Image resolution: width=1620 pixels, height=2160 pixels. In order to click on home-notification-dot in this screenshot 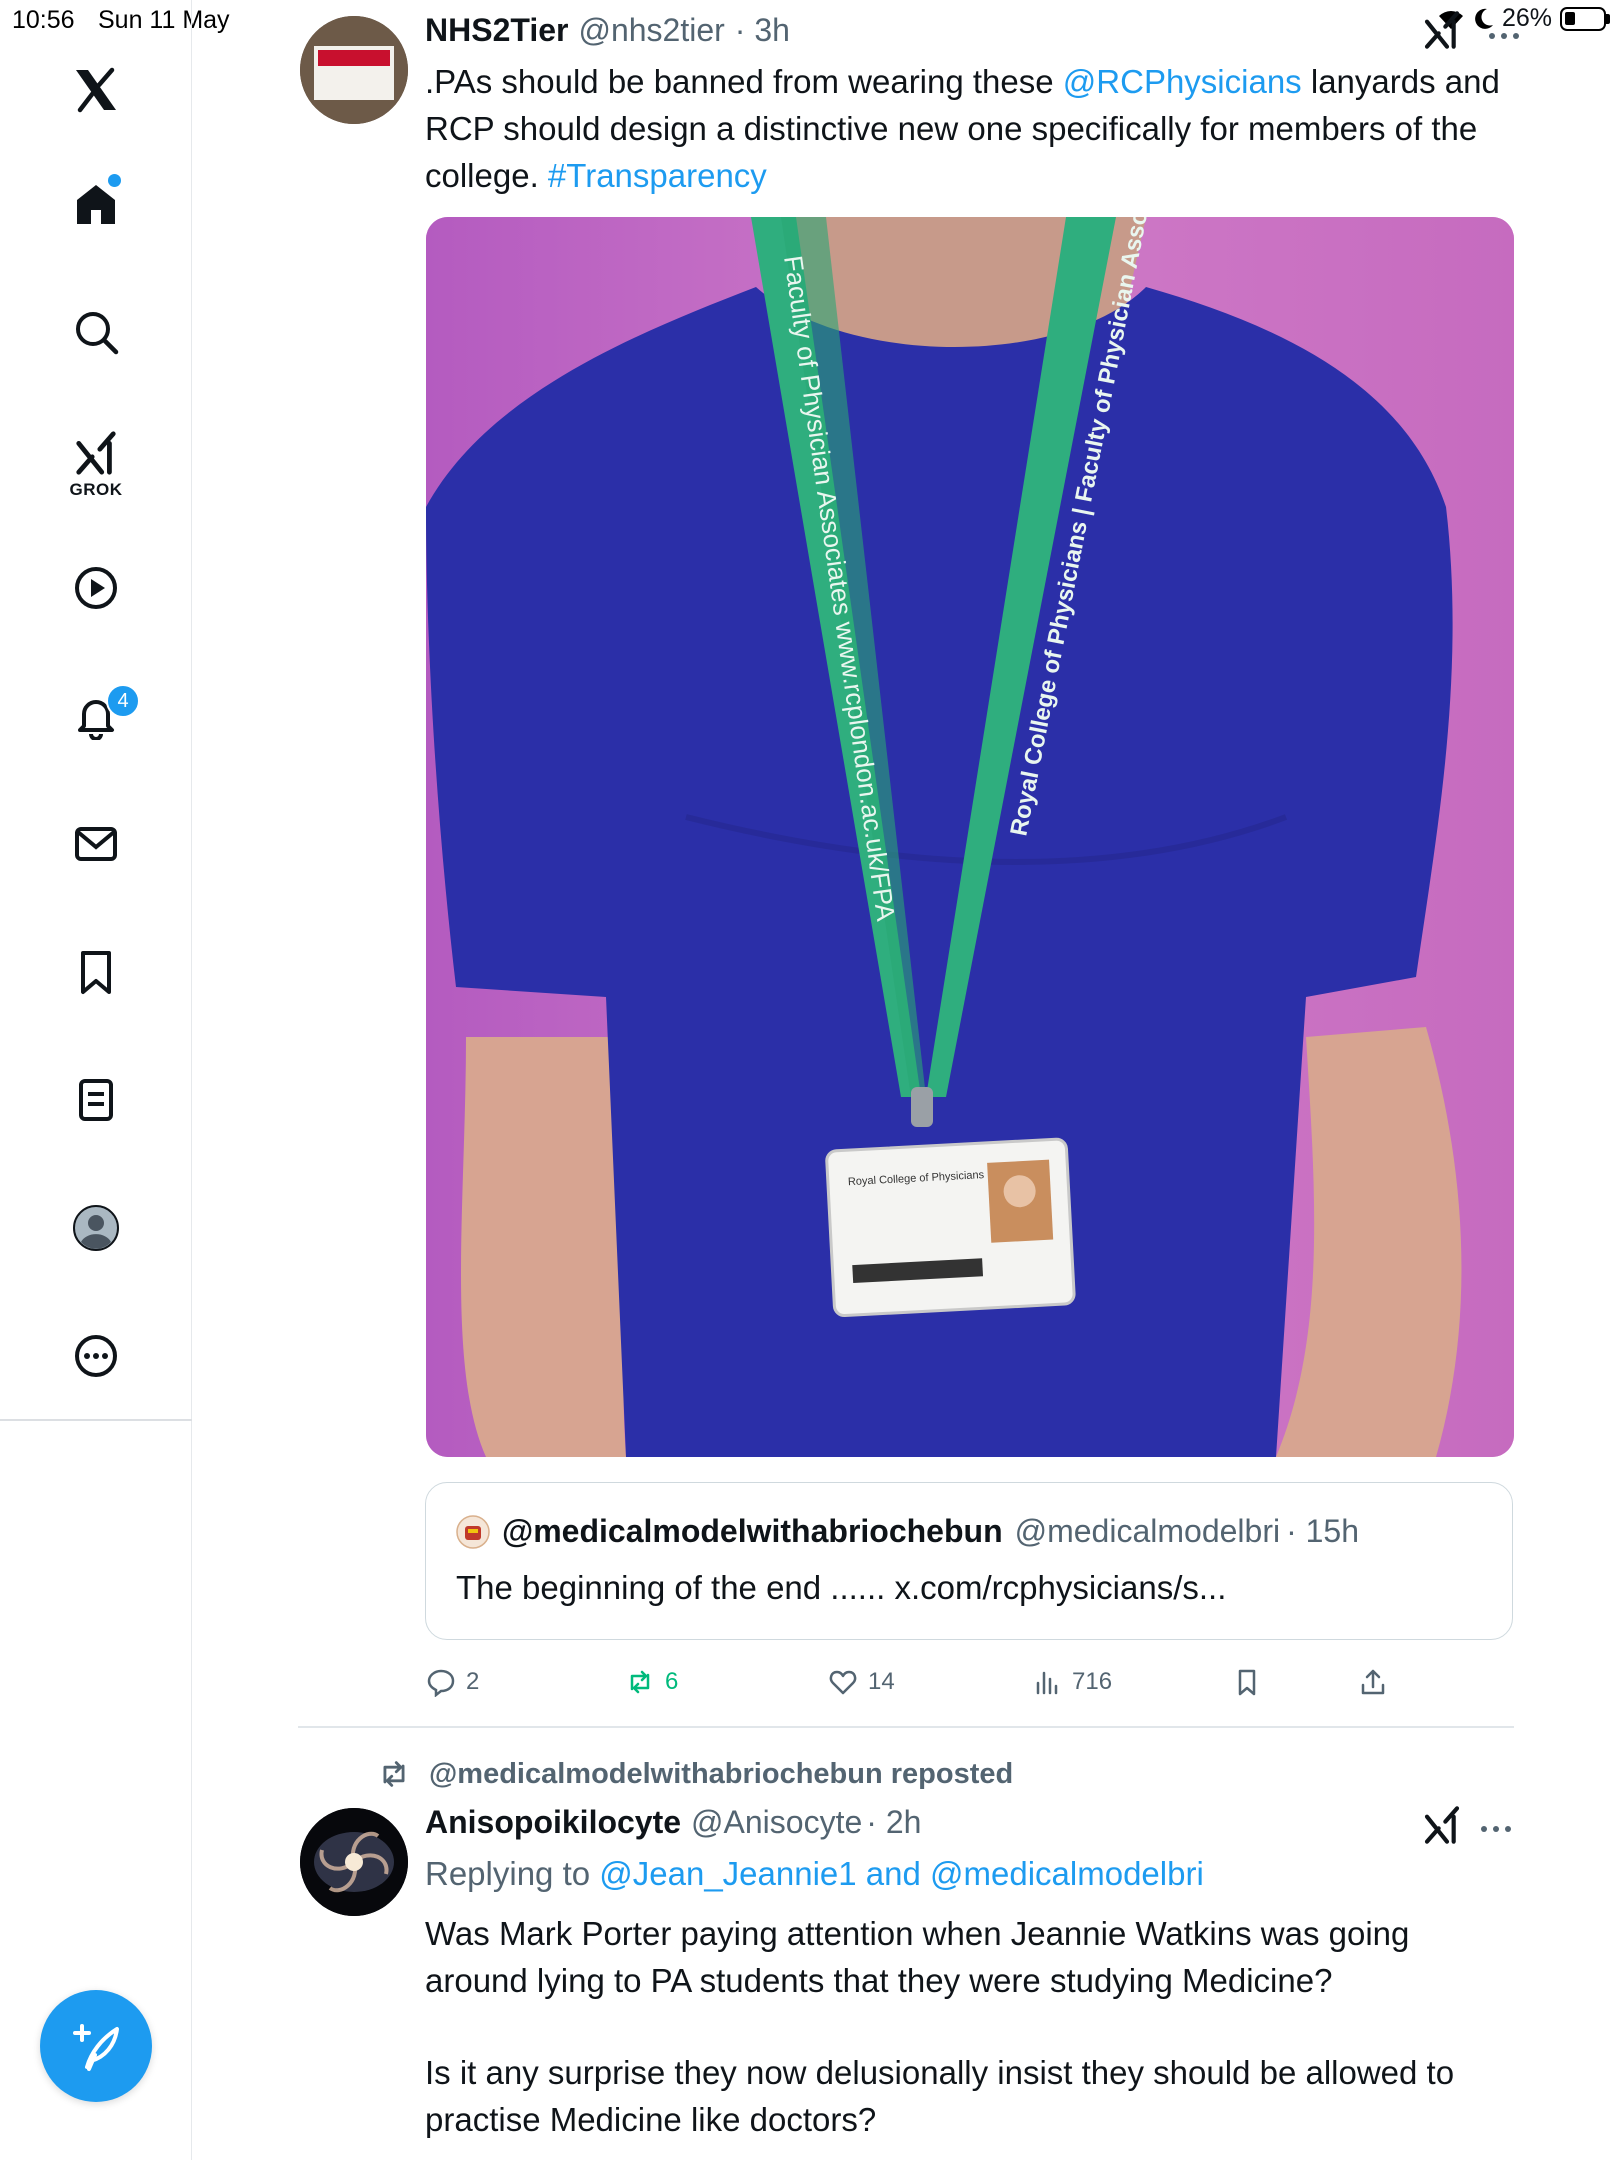, I will do `click(114, 180)`.